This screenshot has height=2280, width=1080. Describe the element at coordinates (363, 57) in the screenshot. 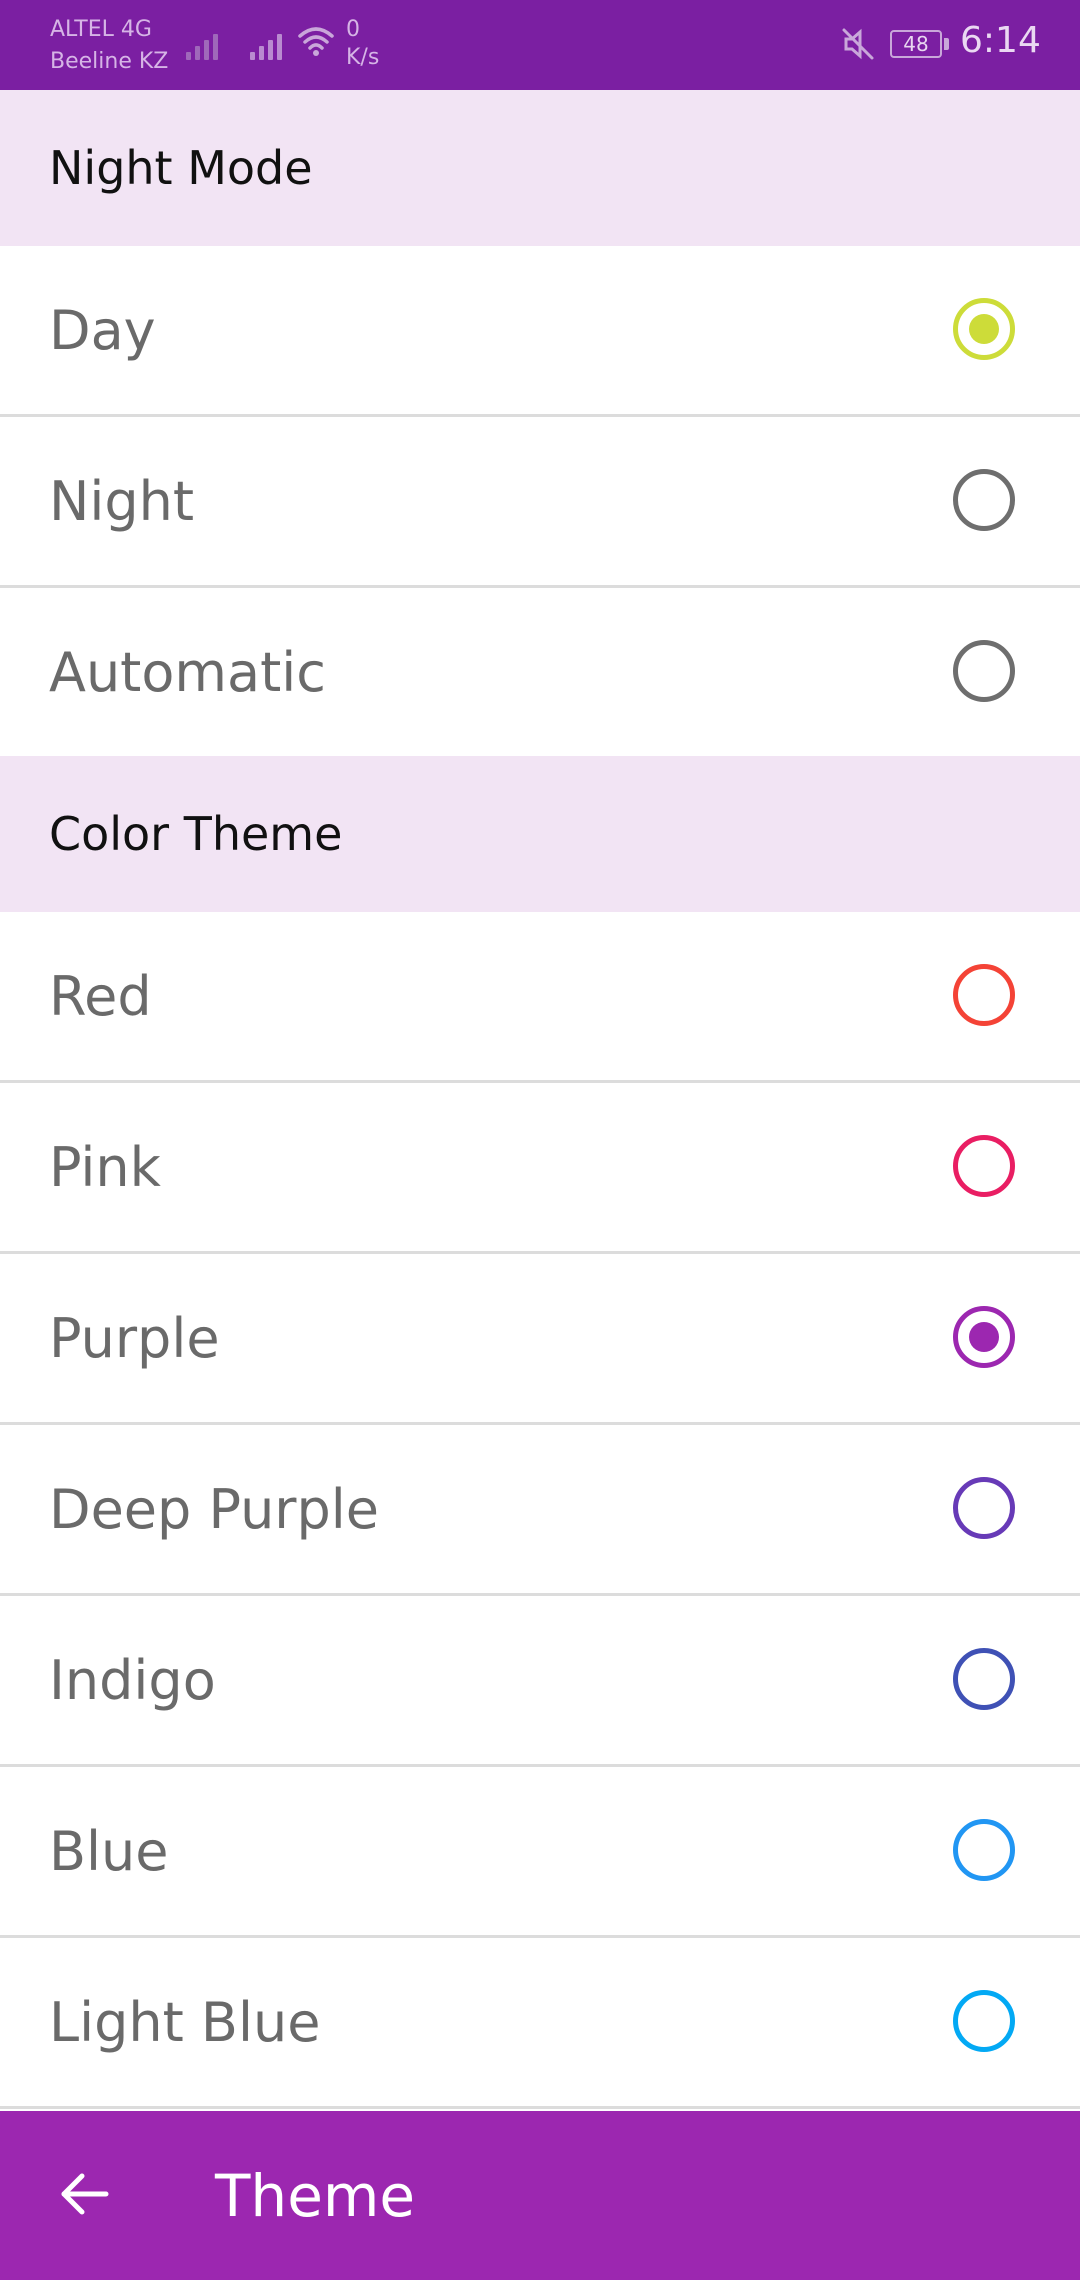

I see `speed-unit: K/s` at that location.